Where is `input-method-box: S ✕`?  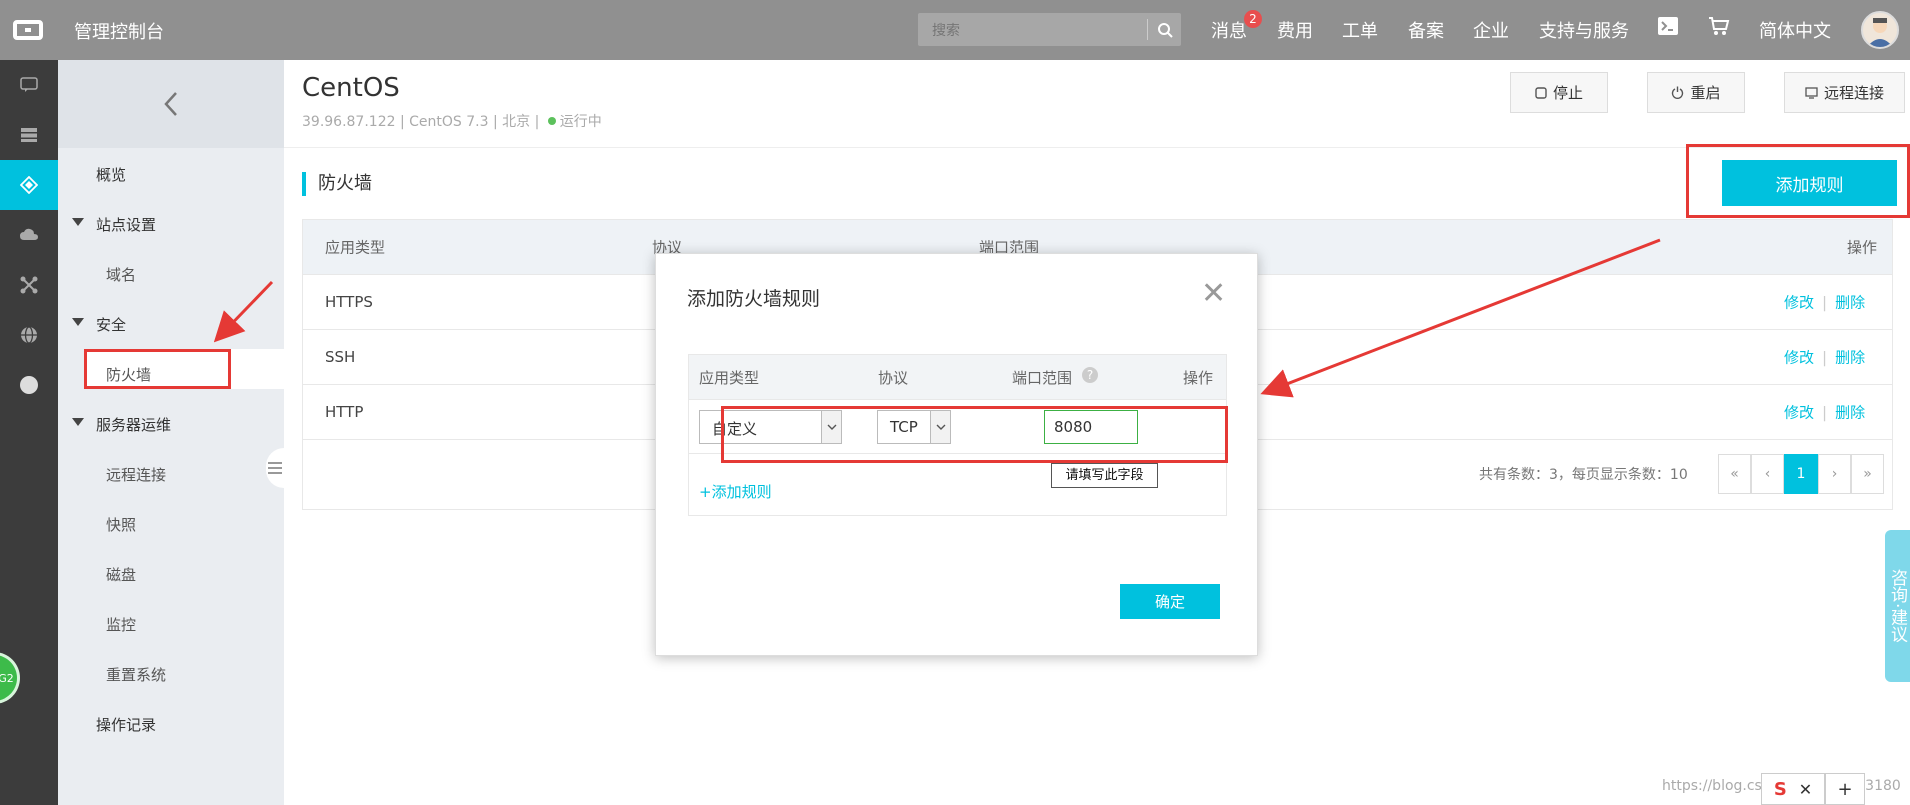
input-method-box: S ✕ is located at coordinates (1793, 789).